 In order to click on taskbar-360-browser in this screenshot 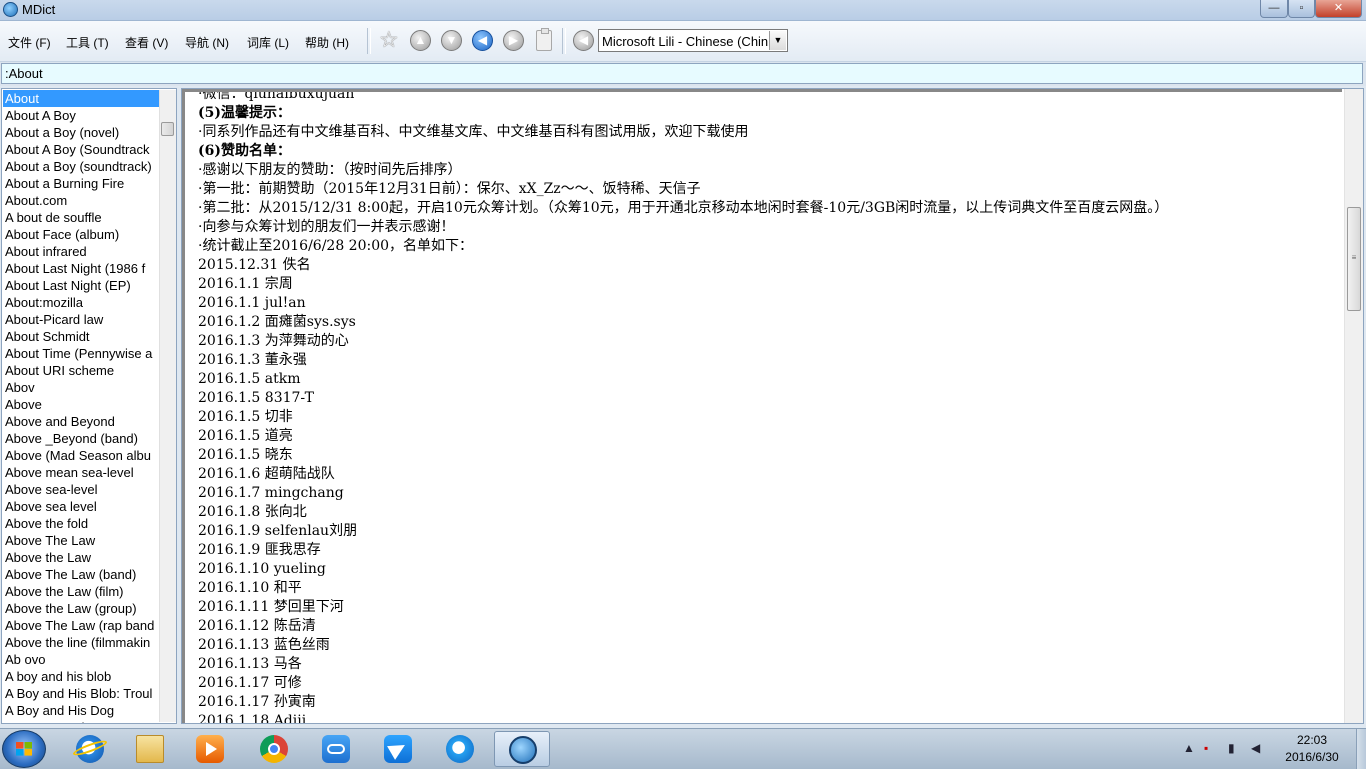, I will do `click(460, 749)`.